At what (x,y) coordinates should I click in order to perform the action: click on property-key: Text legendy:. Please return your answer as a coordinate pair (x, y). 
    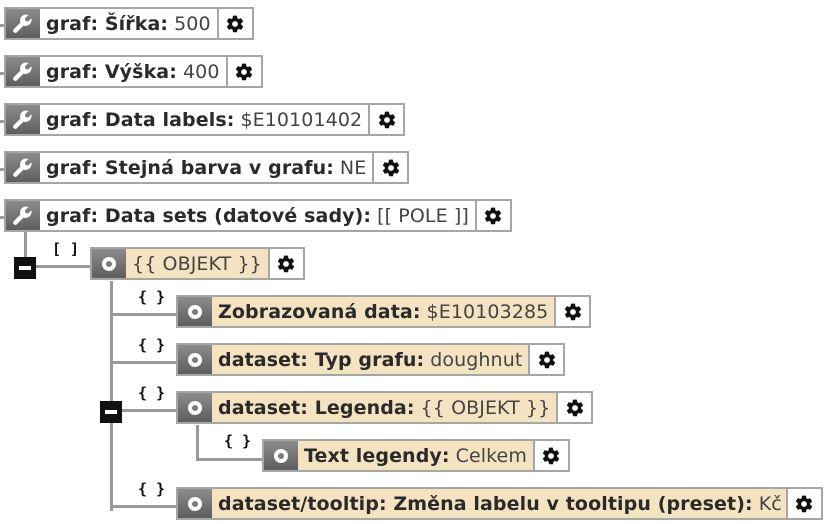
    Looking at the image, I should click on (377, 455).